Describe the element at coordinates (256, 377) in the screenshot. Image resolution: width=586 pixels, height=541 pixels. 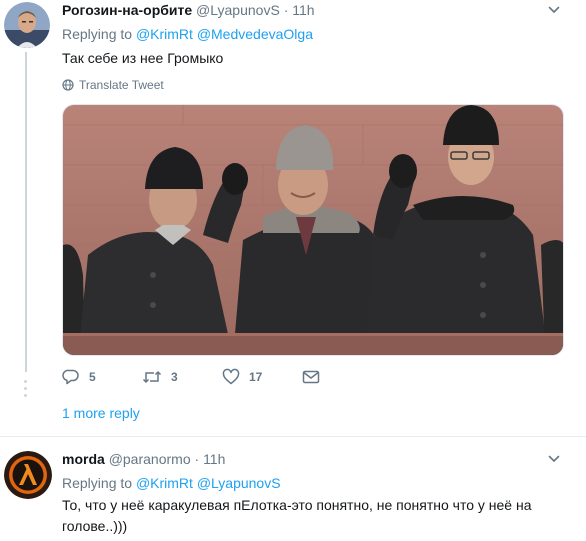
I see `like-count: 17` at that location.